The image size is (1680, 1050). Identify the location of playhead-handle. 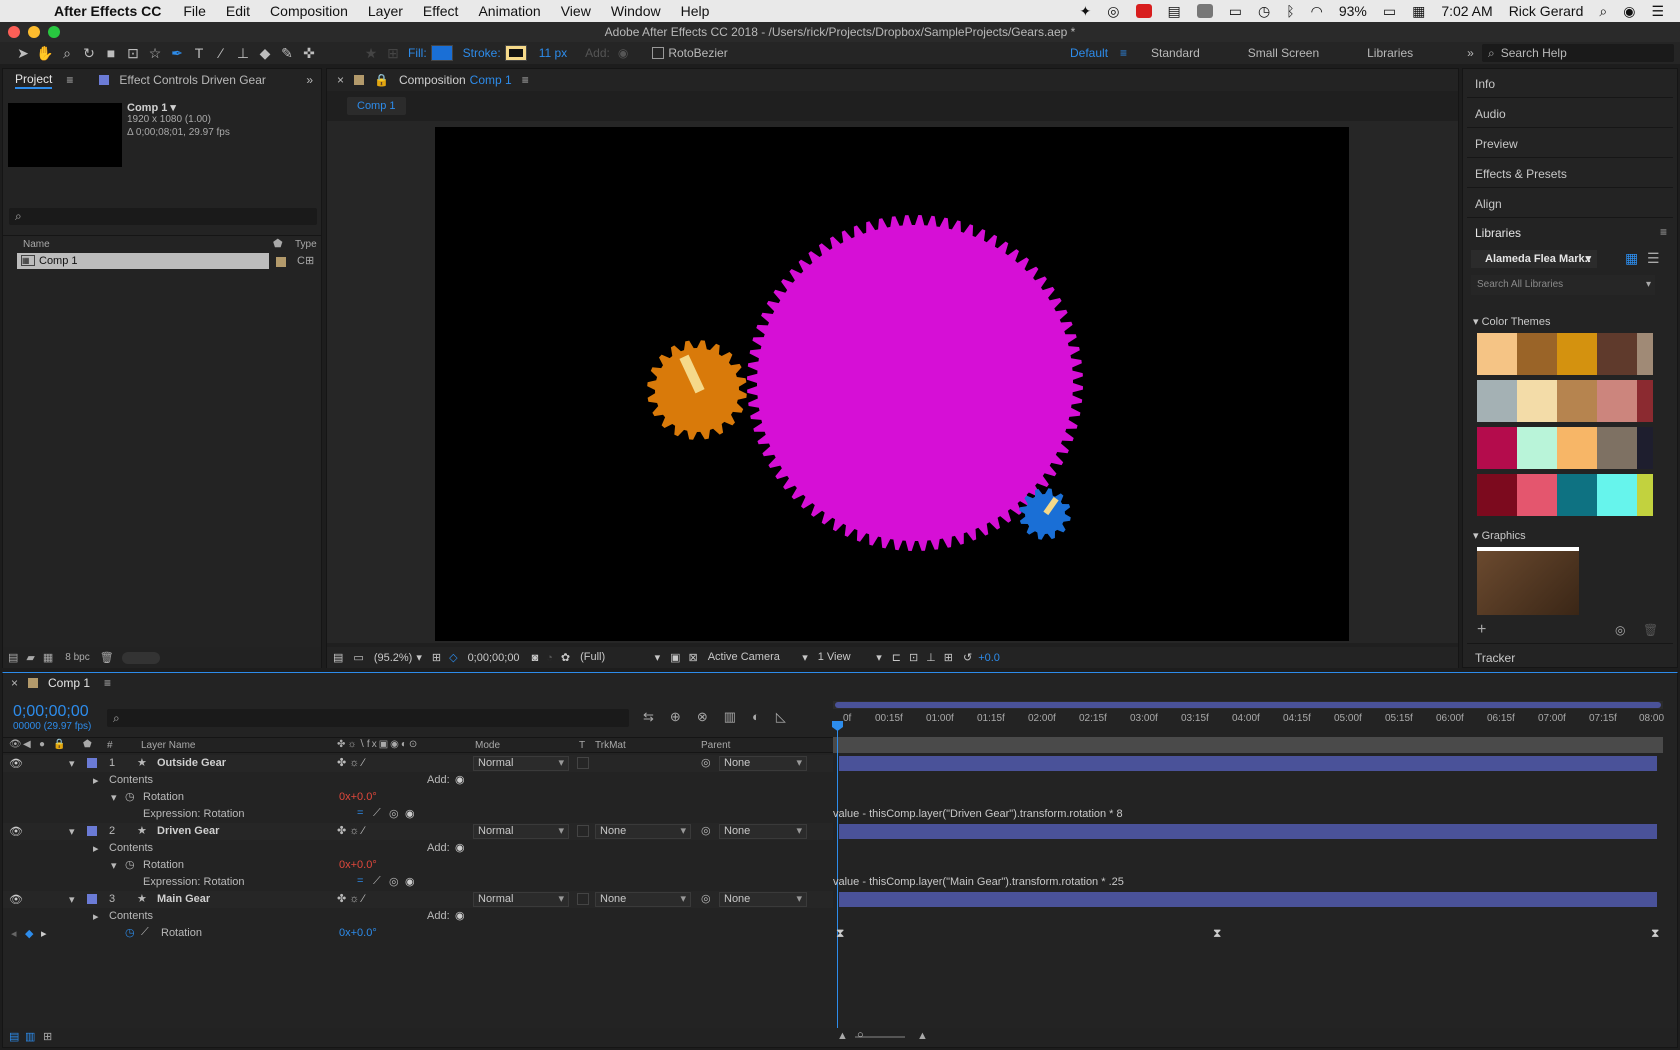
(837, 726).